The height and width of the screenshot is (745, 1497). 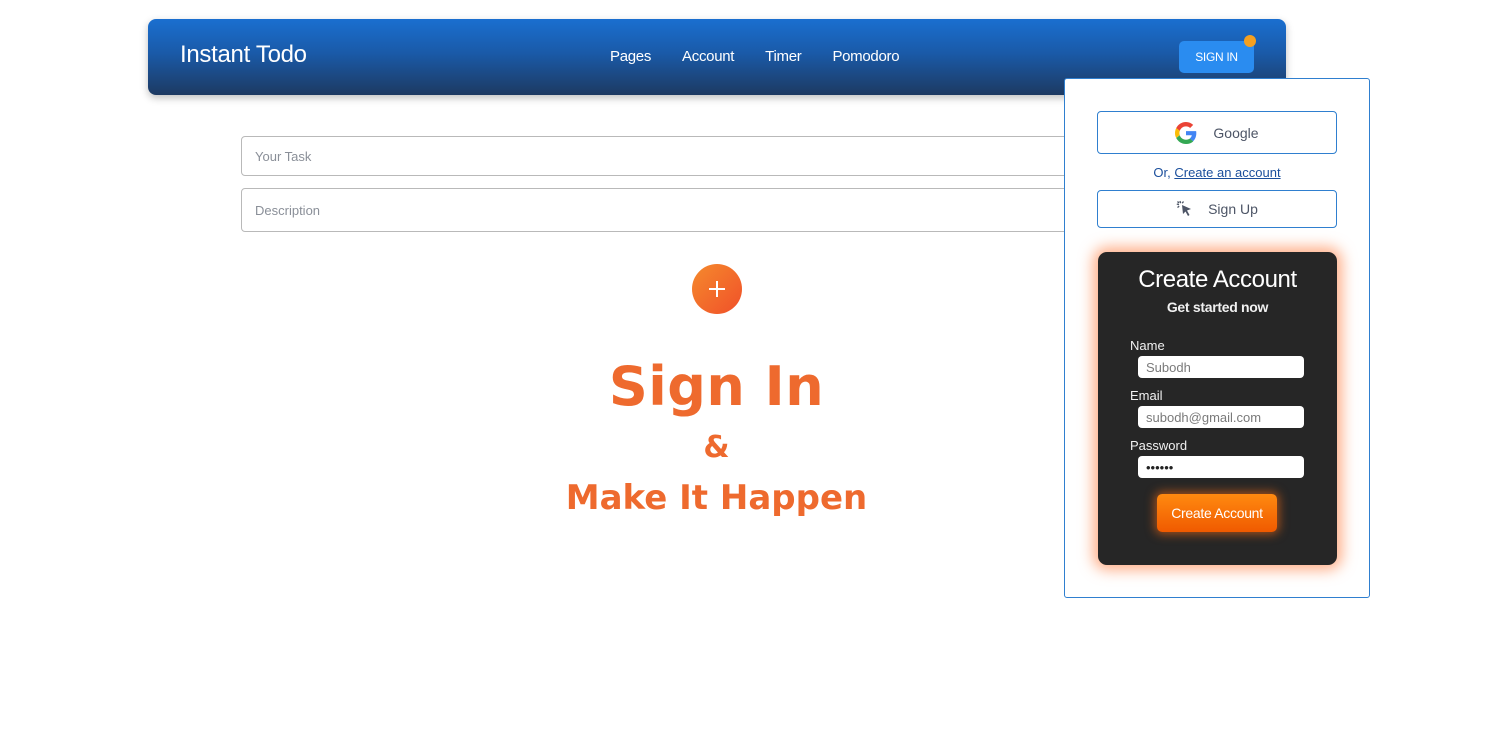 What do you see at coordinates (1146, 395) in the screenshot?
I see `email-label: Email` at bounding box center [1146, 395].